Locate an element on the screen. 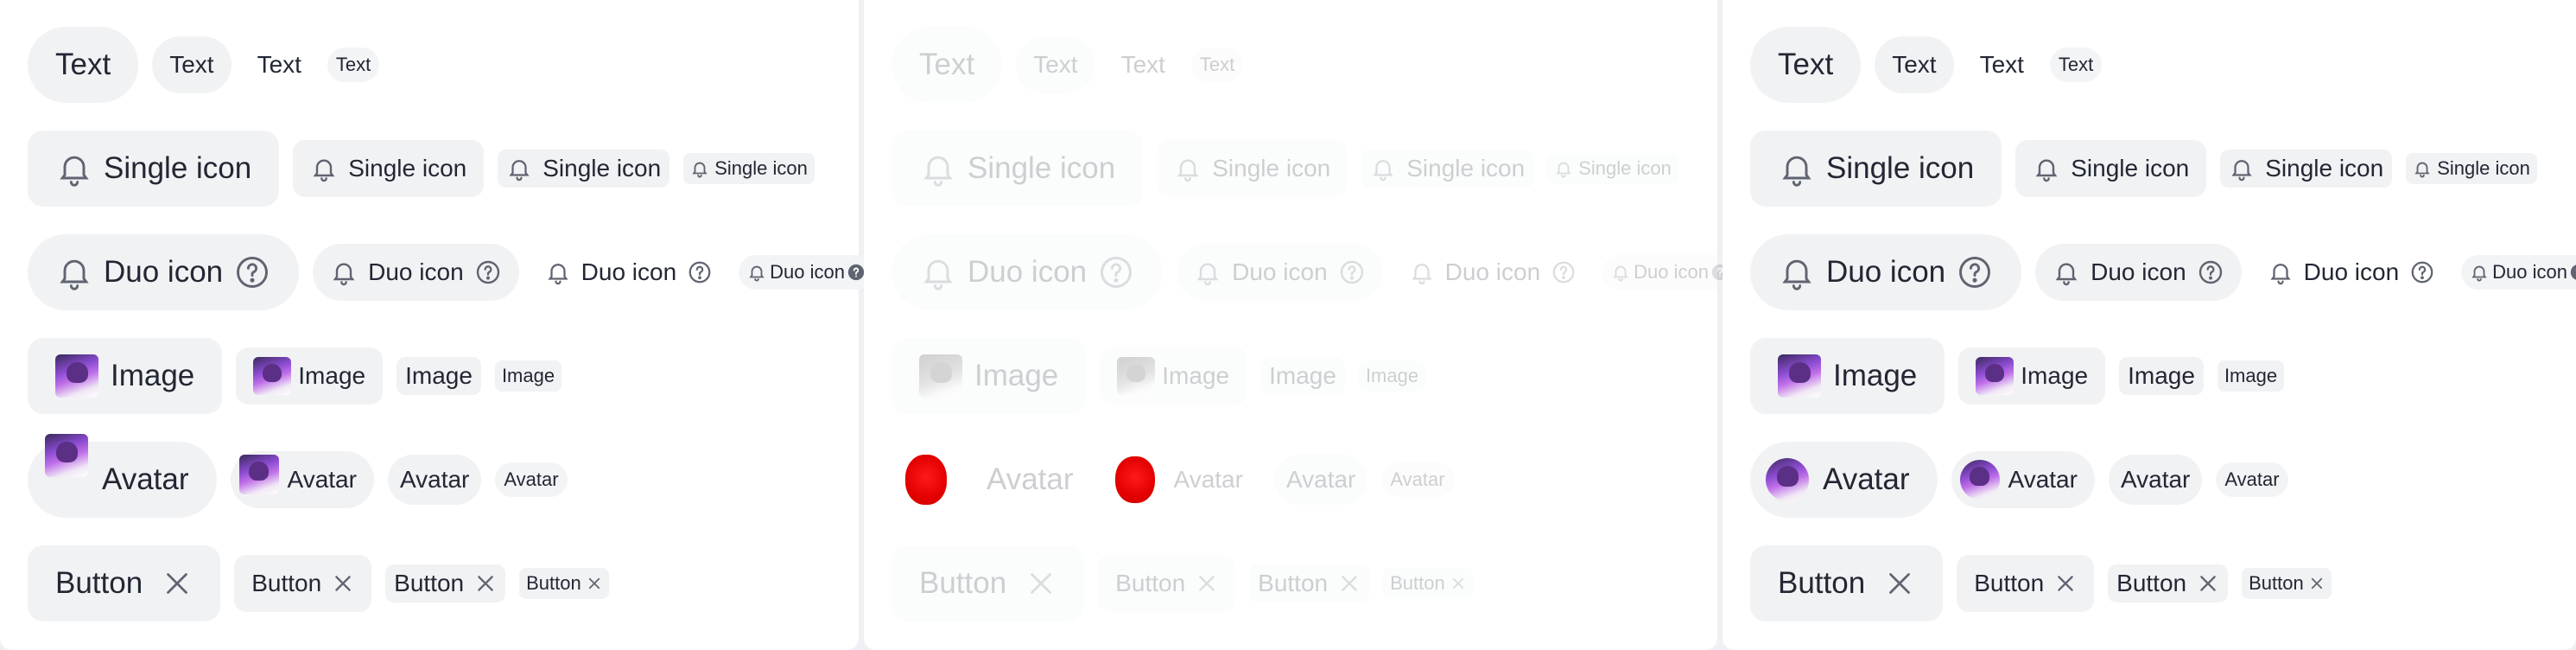  image-tag-label: Image is located at coordinates (153, 375).